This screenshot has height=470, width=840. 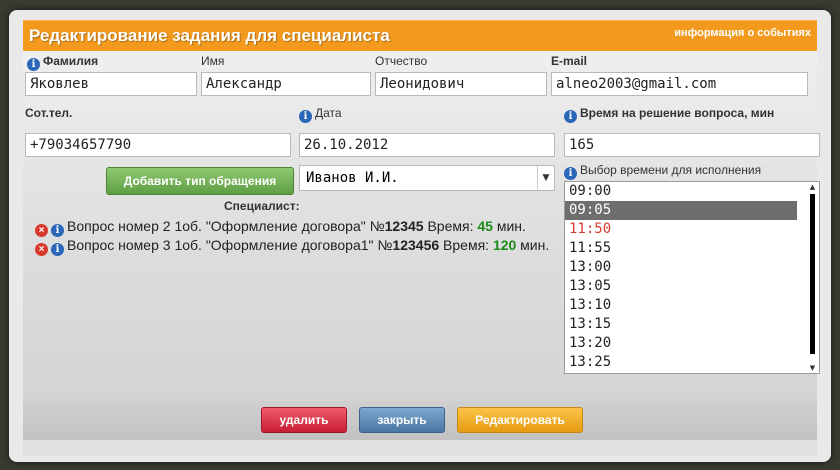 What do you see at coordinates (681, 324) in the screenshot?
I see `time-option: 13:15` at bounding box center [681, 324].